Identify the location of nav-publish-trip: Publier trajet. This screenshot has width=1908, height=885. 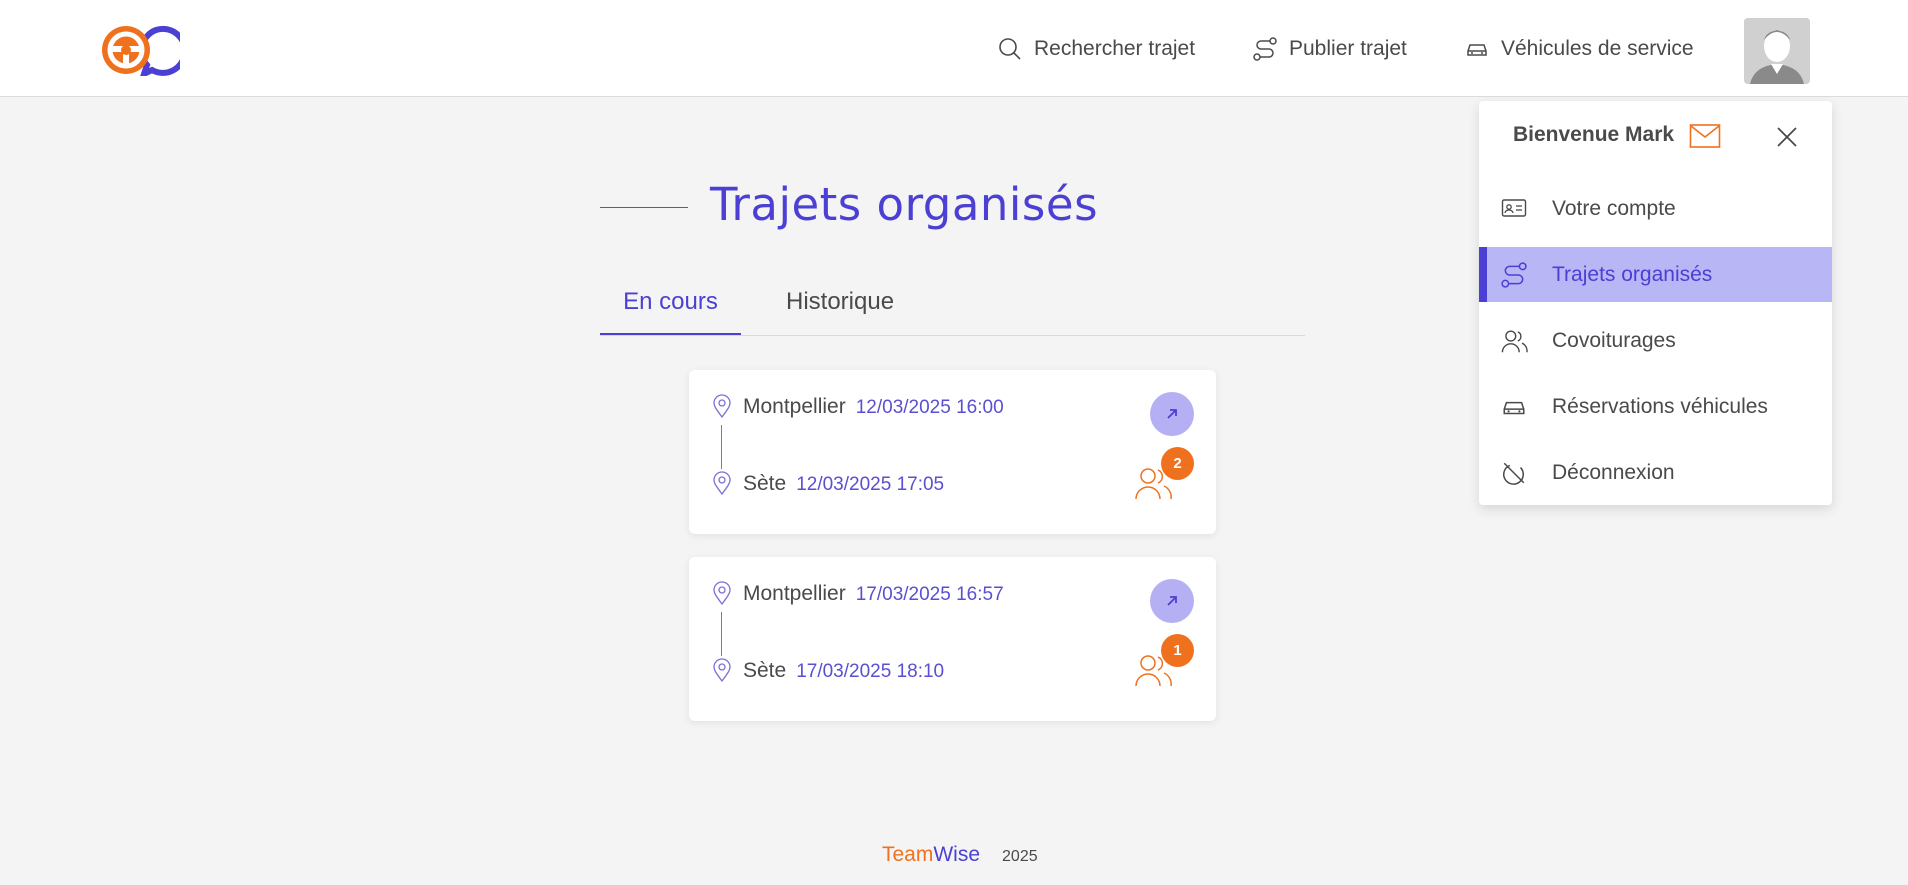
(1330, 49).